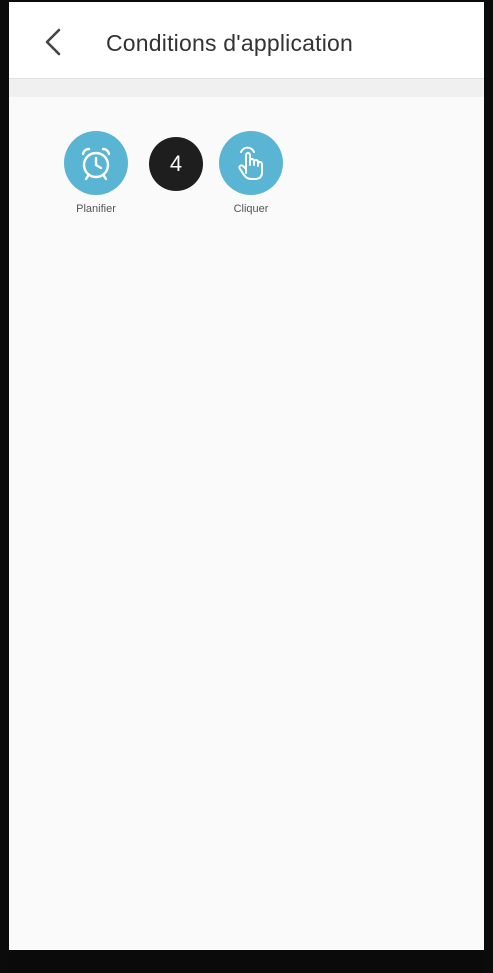  I want to click on click-button, so click(251, 163).